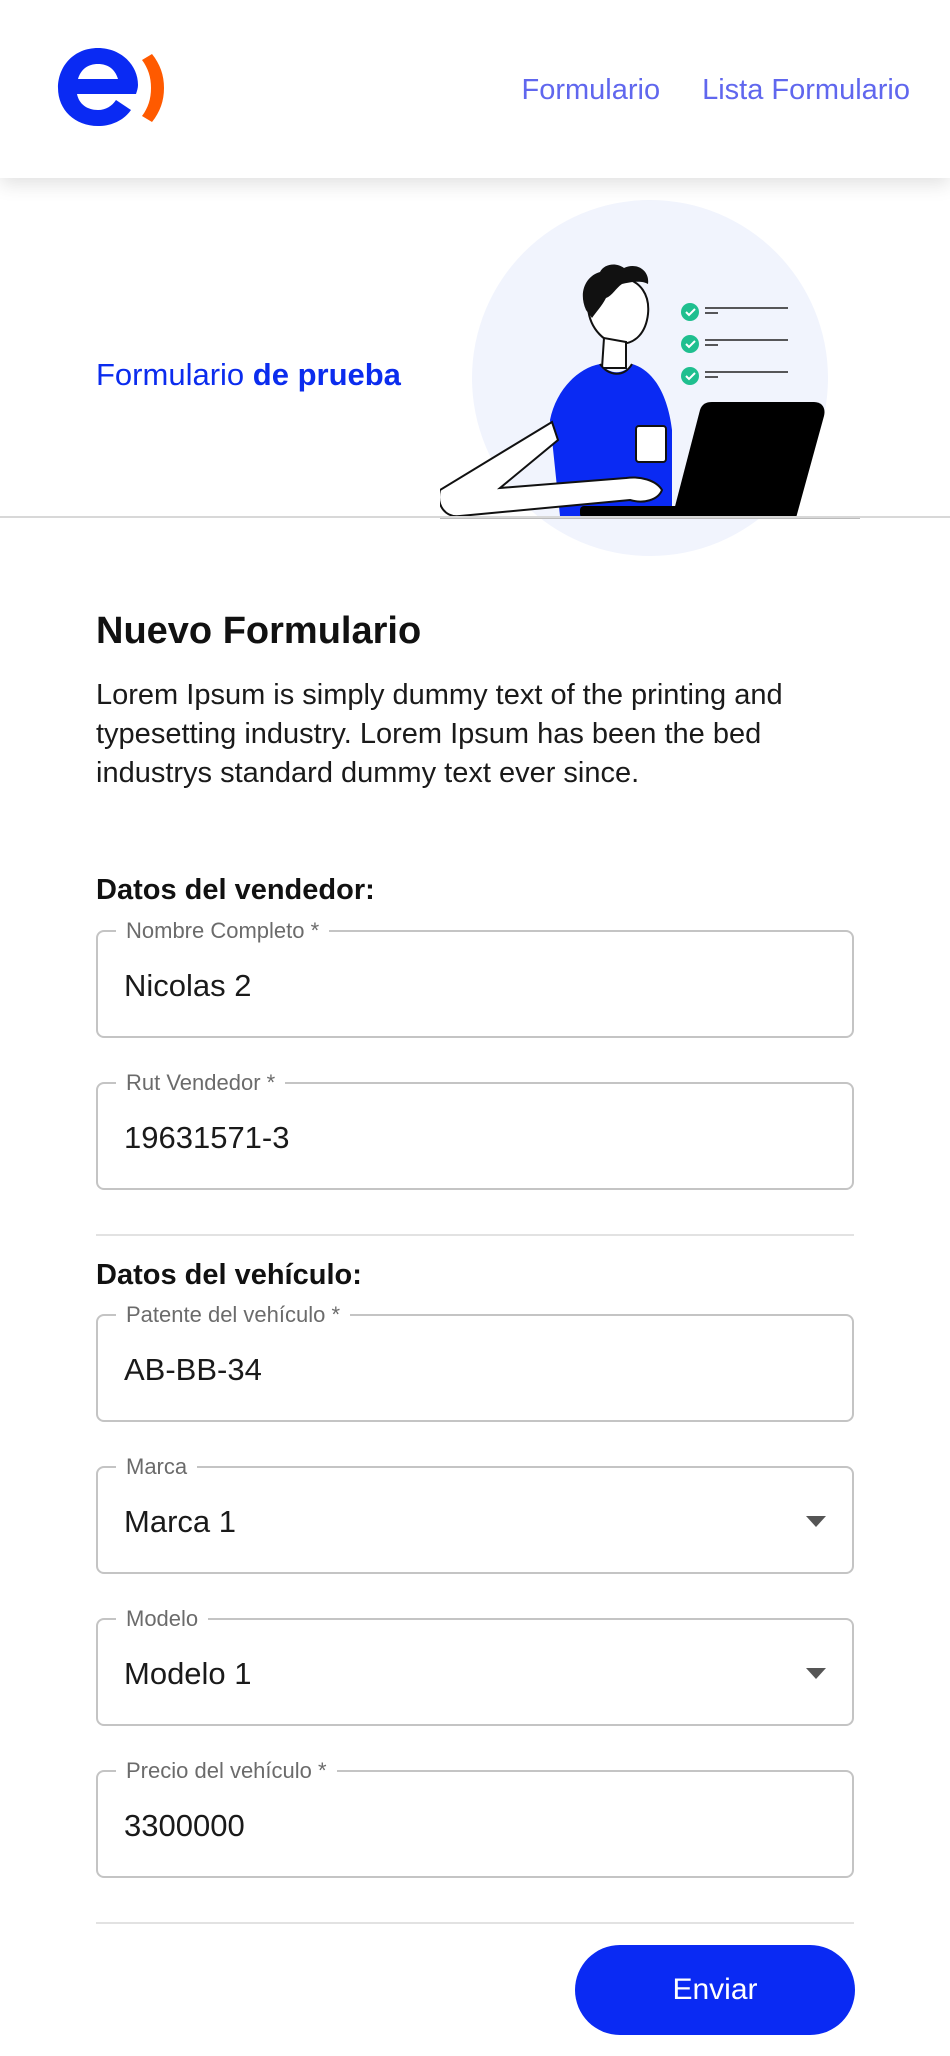 The height and width of the screenshot is (2056, 950). I want to click on full-name-field: Nombre Completo * Nicolas 2, so click(475, 978).